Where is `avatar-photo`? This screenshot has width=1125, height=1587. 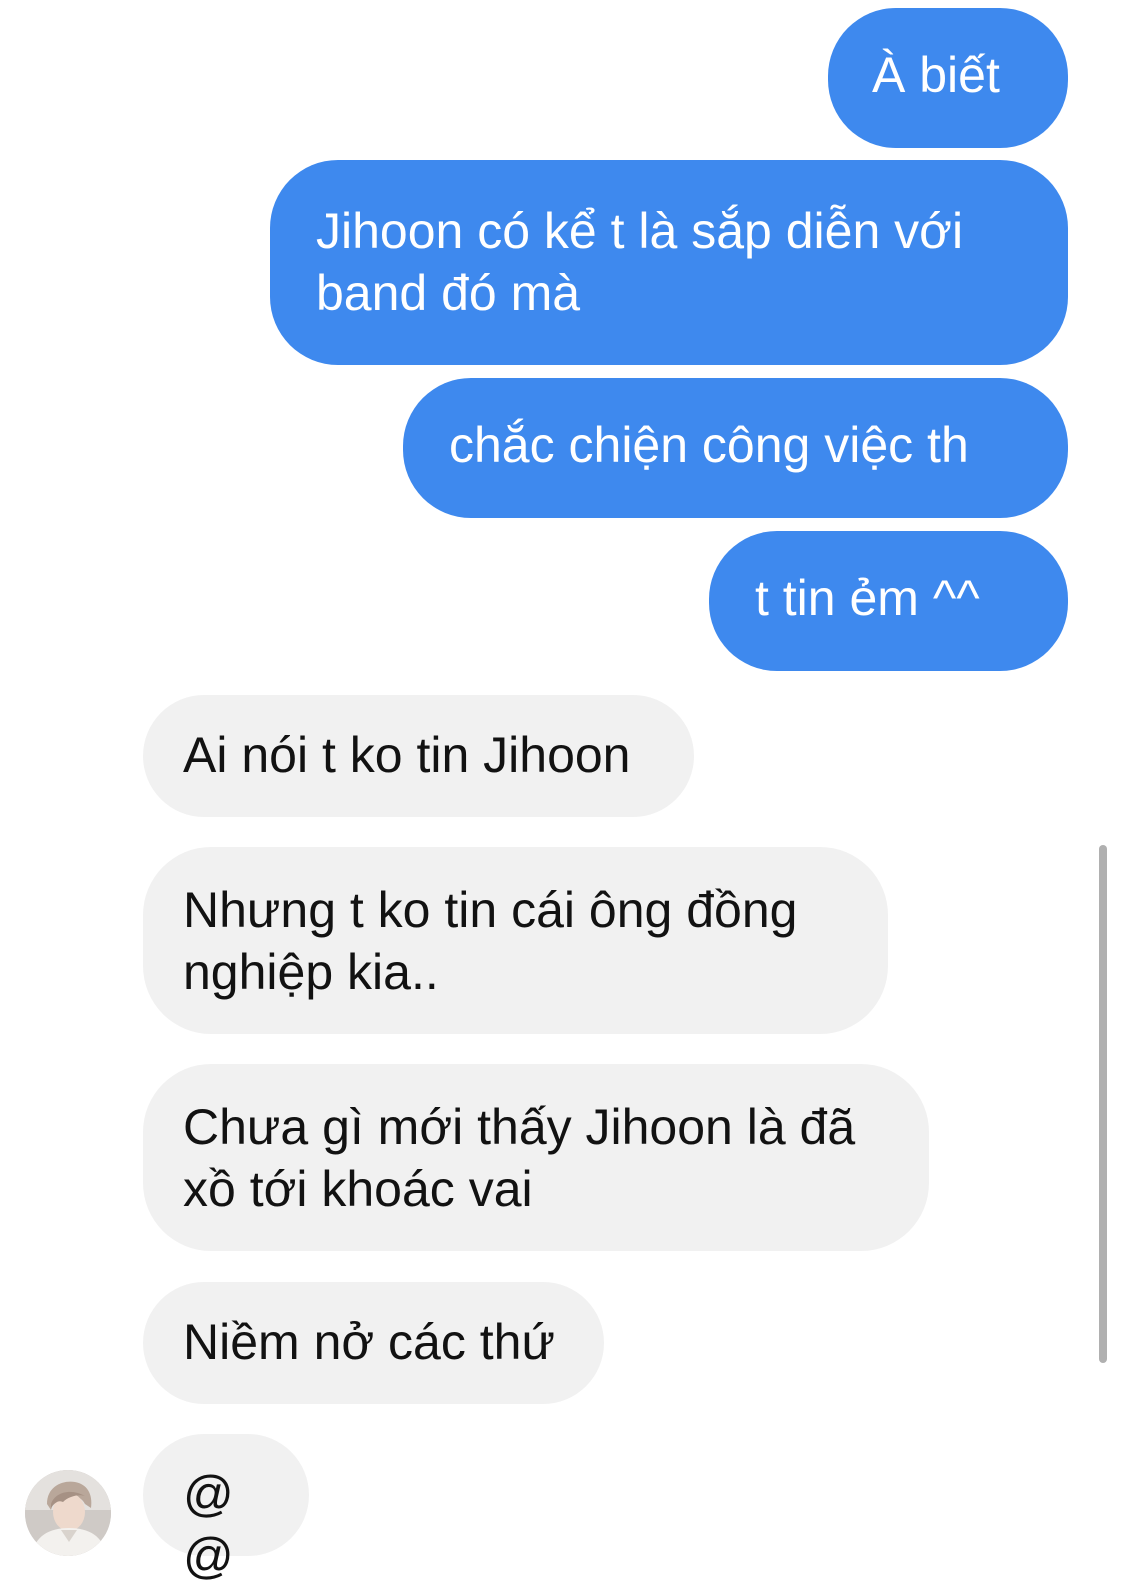 avatar-photo is located at coordinates (68, 1513).